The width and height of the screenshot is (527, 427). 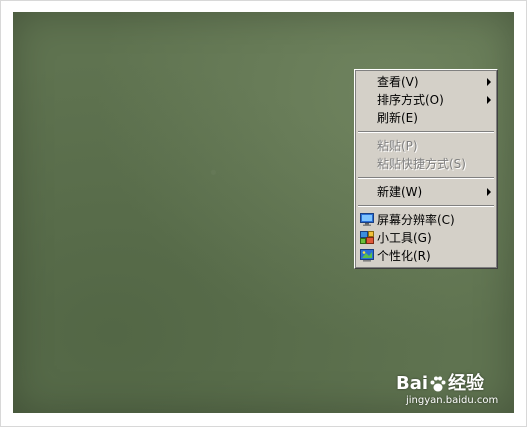 I want to click on menu-item-label: 查看(V), so click(x=398, y=82).